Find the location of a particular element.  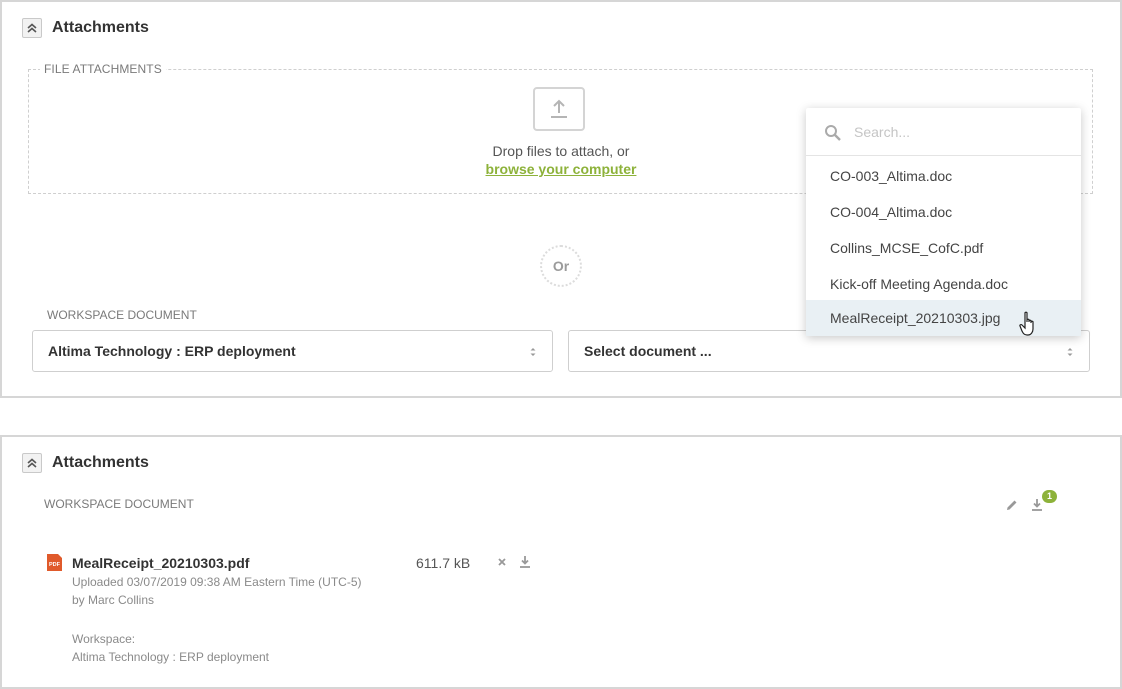

download-count-badge: 1 is located at coordinates (1049, 496).